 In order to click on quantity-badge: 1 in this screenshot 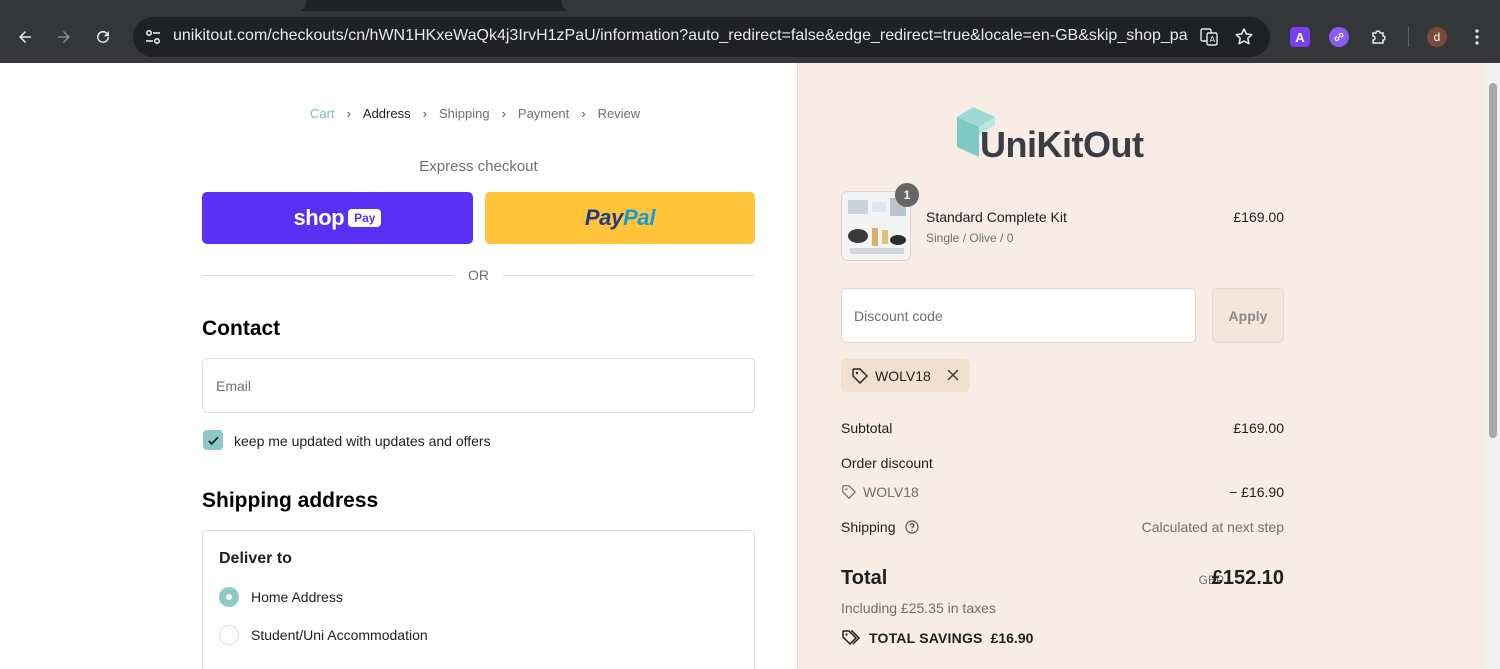, I will do `click(907, 195)`.